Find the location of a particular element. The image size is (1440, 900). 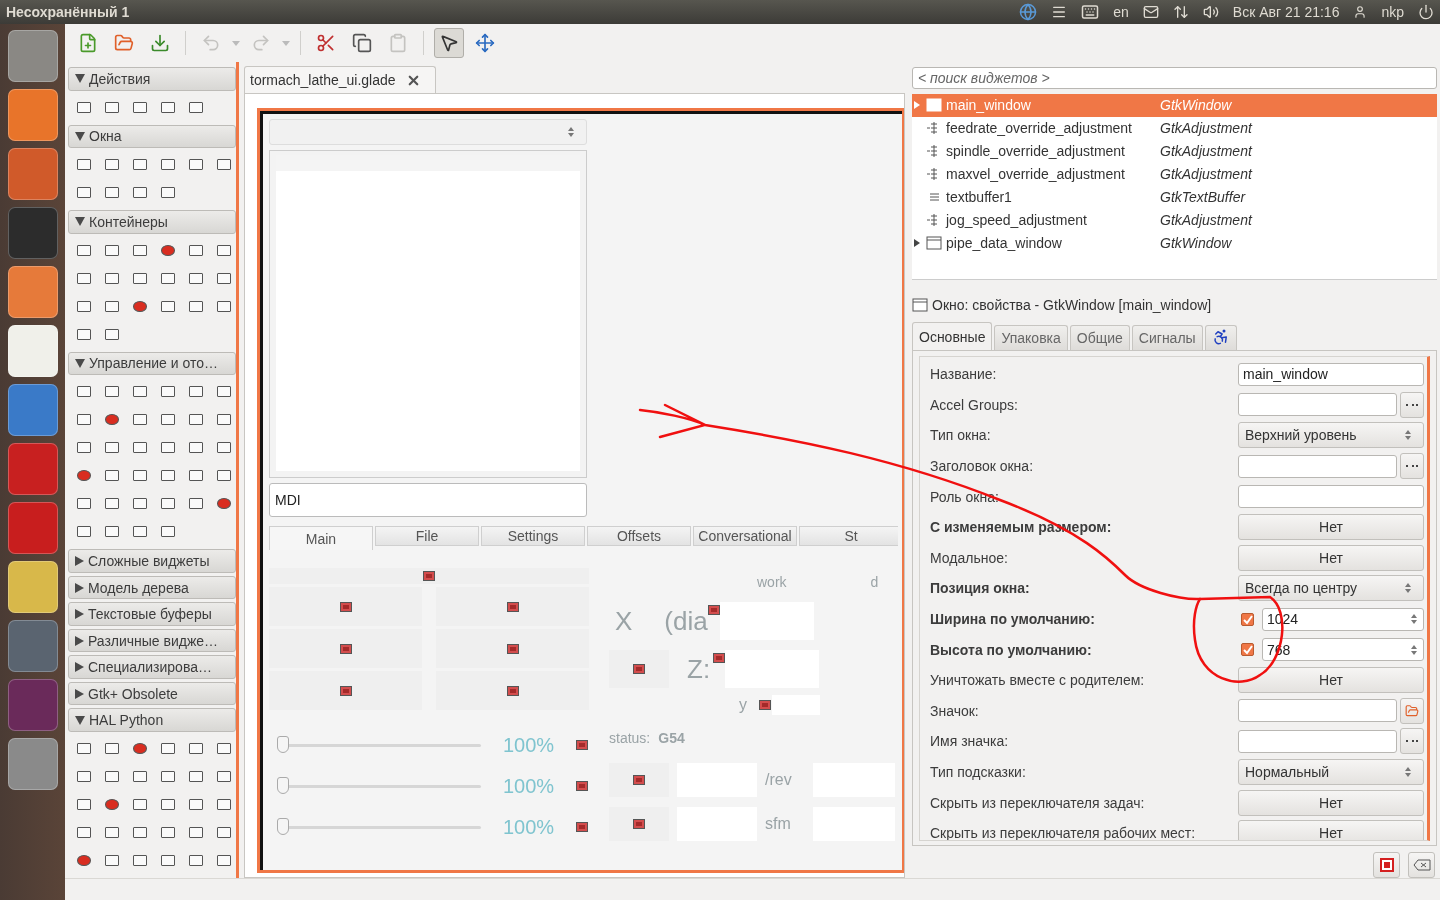

notebook-tab: Offsets is located at coordinates (639, 536).